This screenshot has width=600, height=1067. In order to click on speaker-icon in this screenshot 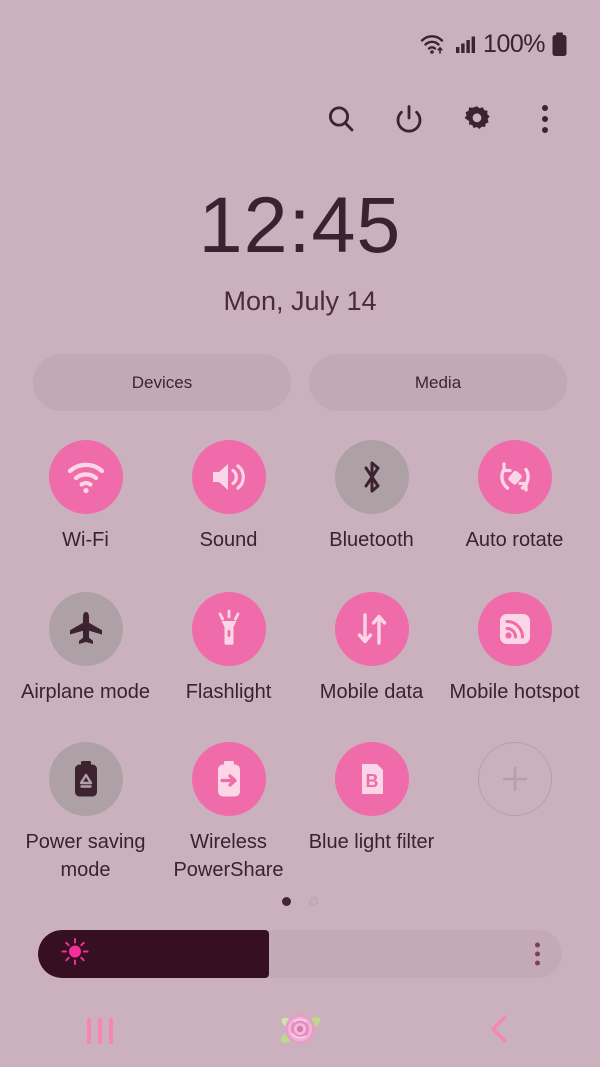, I will do `click(228, 477)`.